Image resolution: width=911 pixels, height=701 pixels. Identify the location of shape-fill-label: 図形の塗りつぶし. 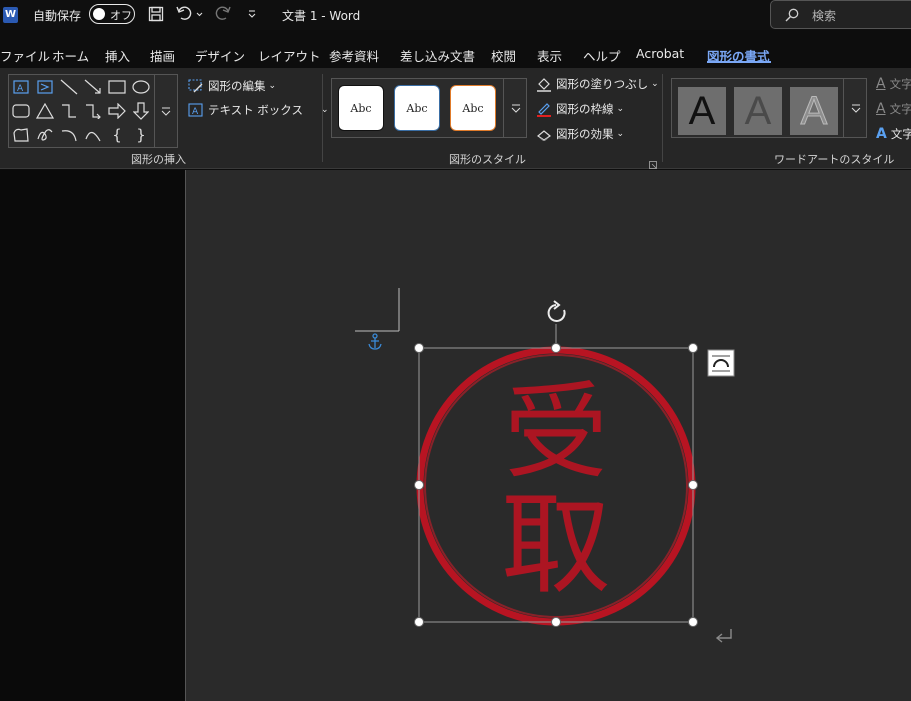
(602, 84).